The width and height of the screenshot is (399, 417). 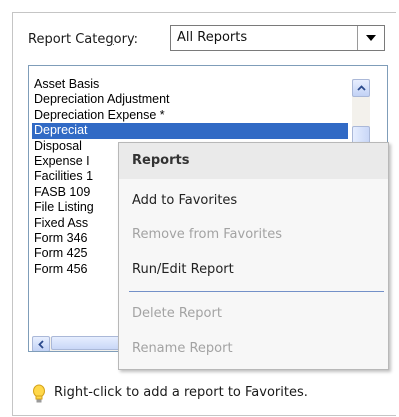 What do you see at coordinates (190, 131) in the screenshot?
I see `list-item: Depreciat` at bounding box center [190, 131].